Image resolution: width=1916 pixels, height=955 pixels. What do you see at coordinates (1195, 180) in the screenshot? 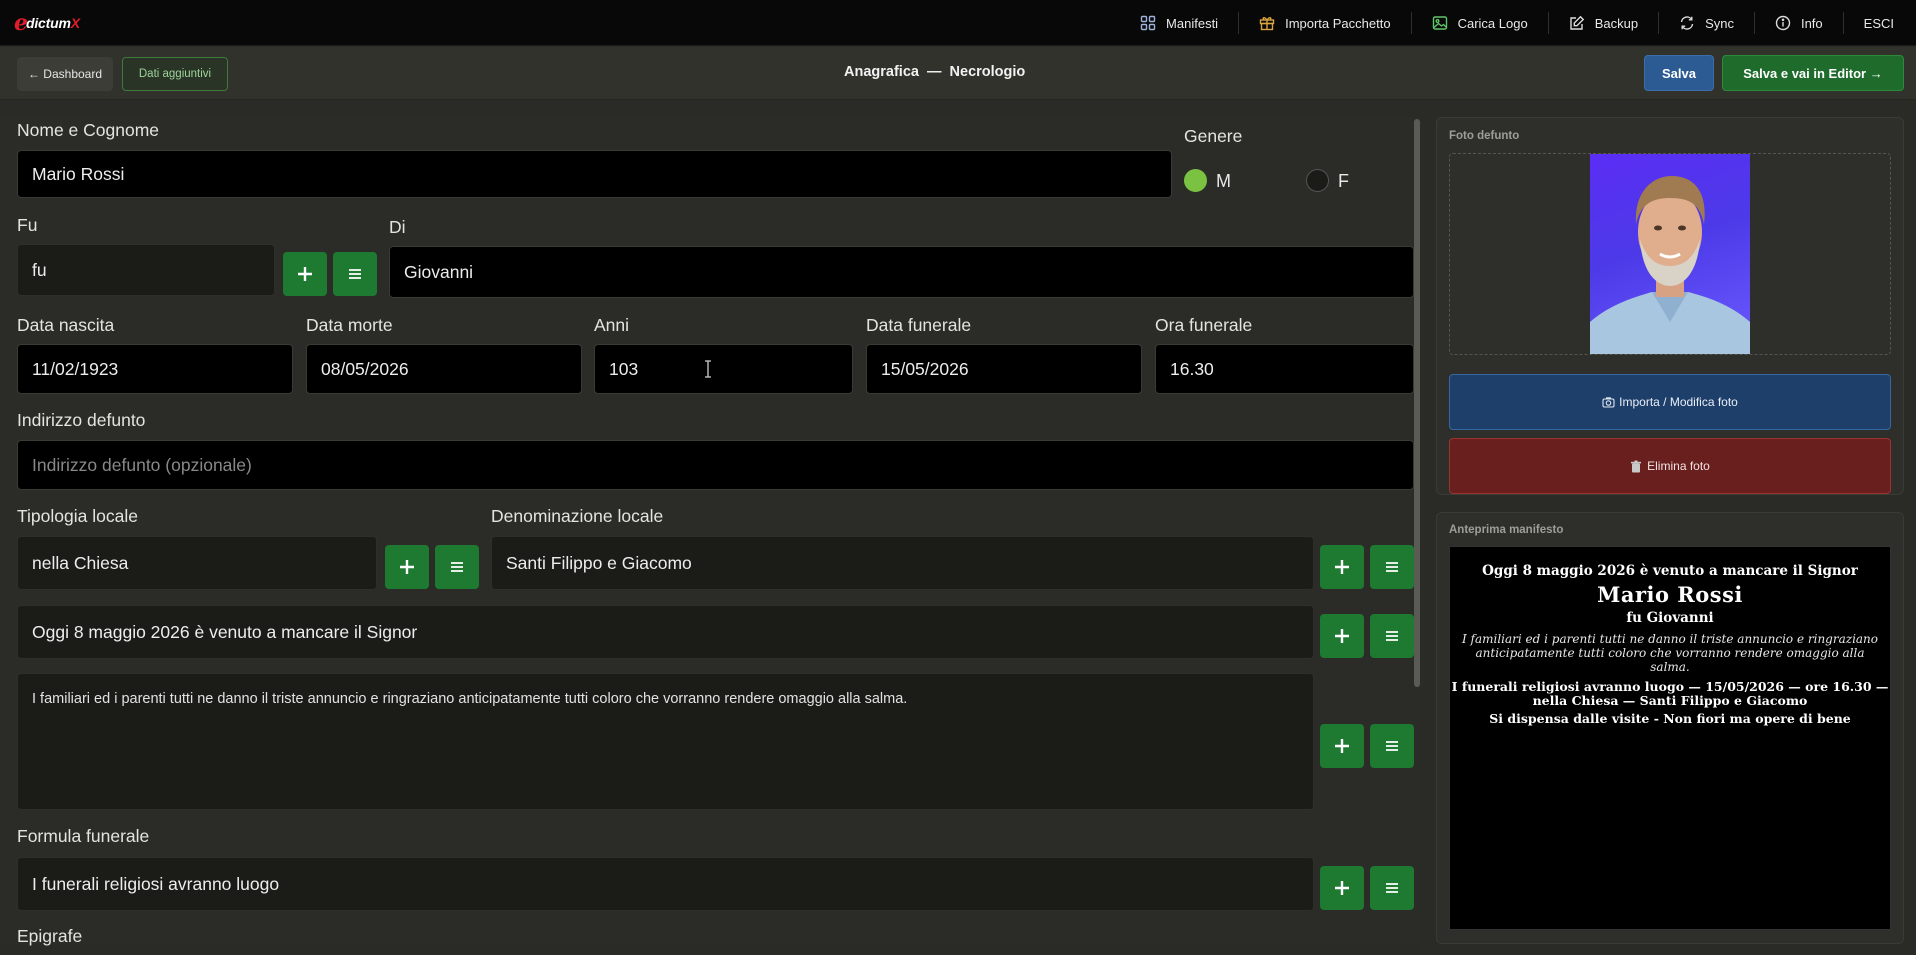
I see `genere-m-radio` at bounding box center [1195, 180].